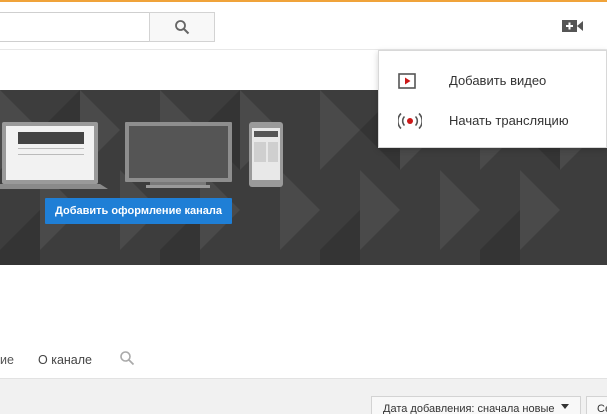 The height and width of the screenshot is (414, 607). Describe the element at coordinates (303, 361) in the screenshot. I see `channel-tabs: ие О канале` at that location.